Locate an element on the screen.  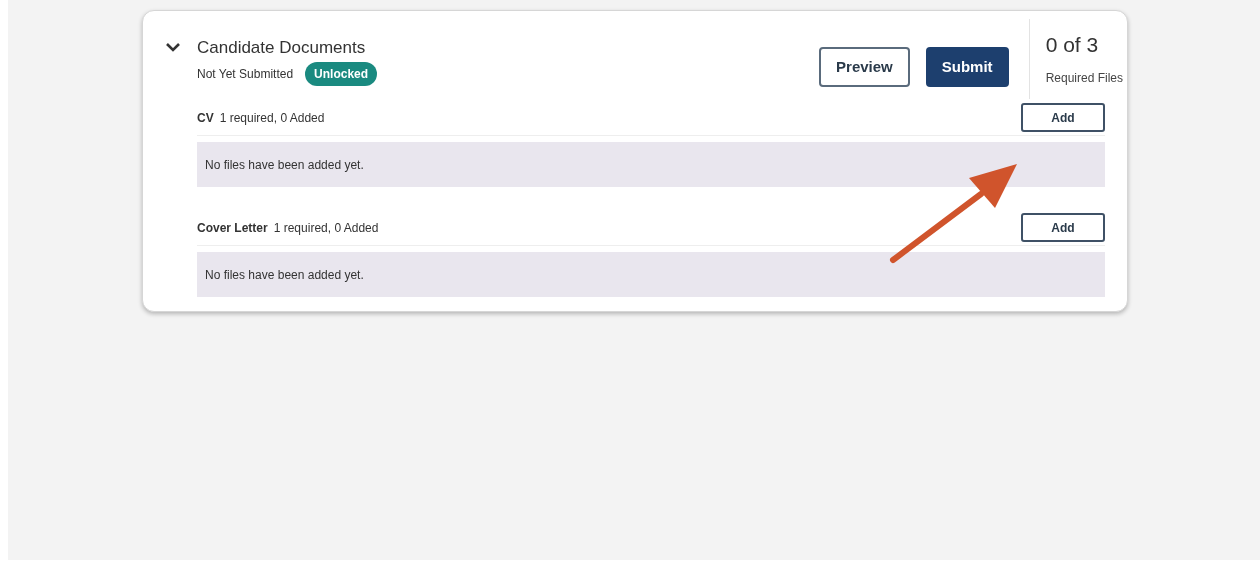
file-count-label: Required Files is located at coordinates (1084, 78).